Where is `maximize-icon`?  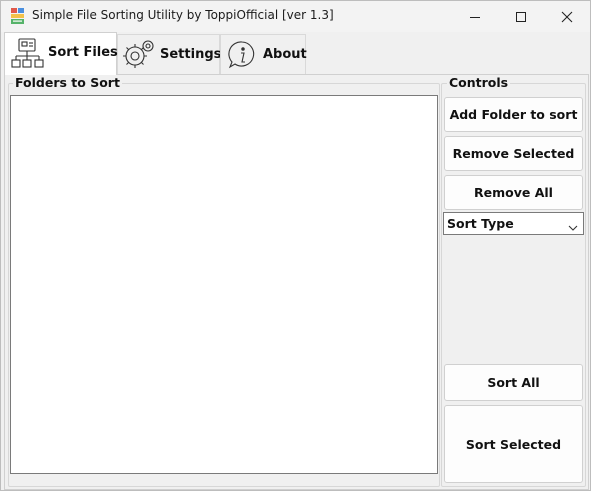 maximize-icon is located at coordinates (521, 17).